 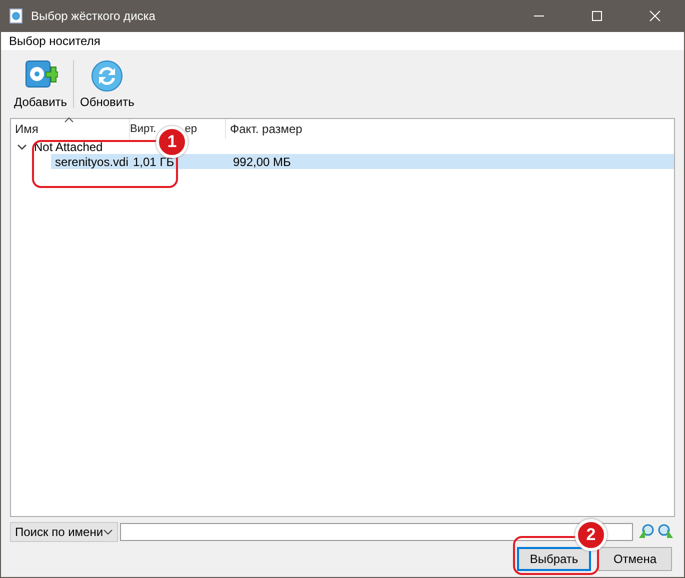 What do you see at coordinates (591, 535) in the screenshot?
I see `step-badge: 2` at bounding box center [591, 535].